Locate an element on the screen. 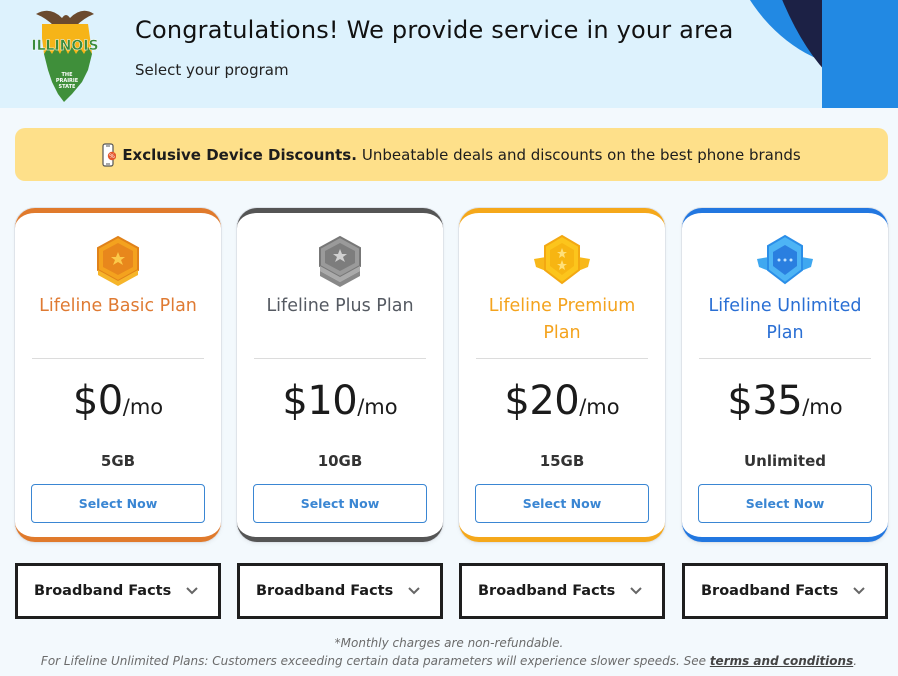 The width and height of the screenshot is (898, 676). plan-price: $35/mo is located at coordinates (785, 401).